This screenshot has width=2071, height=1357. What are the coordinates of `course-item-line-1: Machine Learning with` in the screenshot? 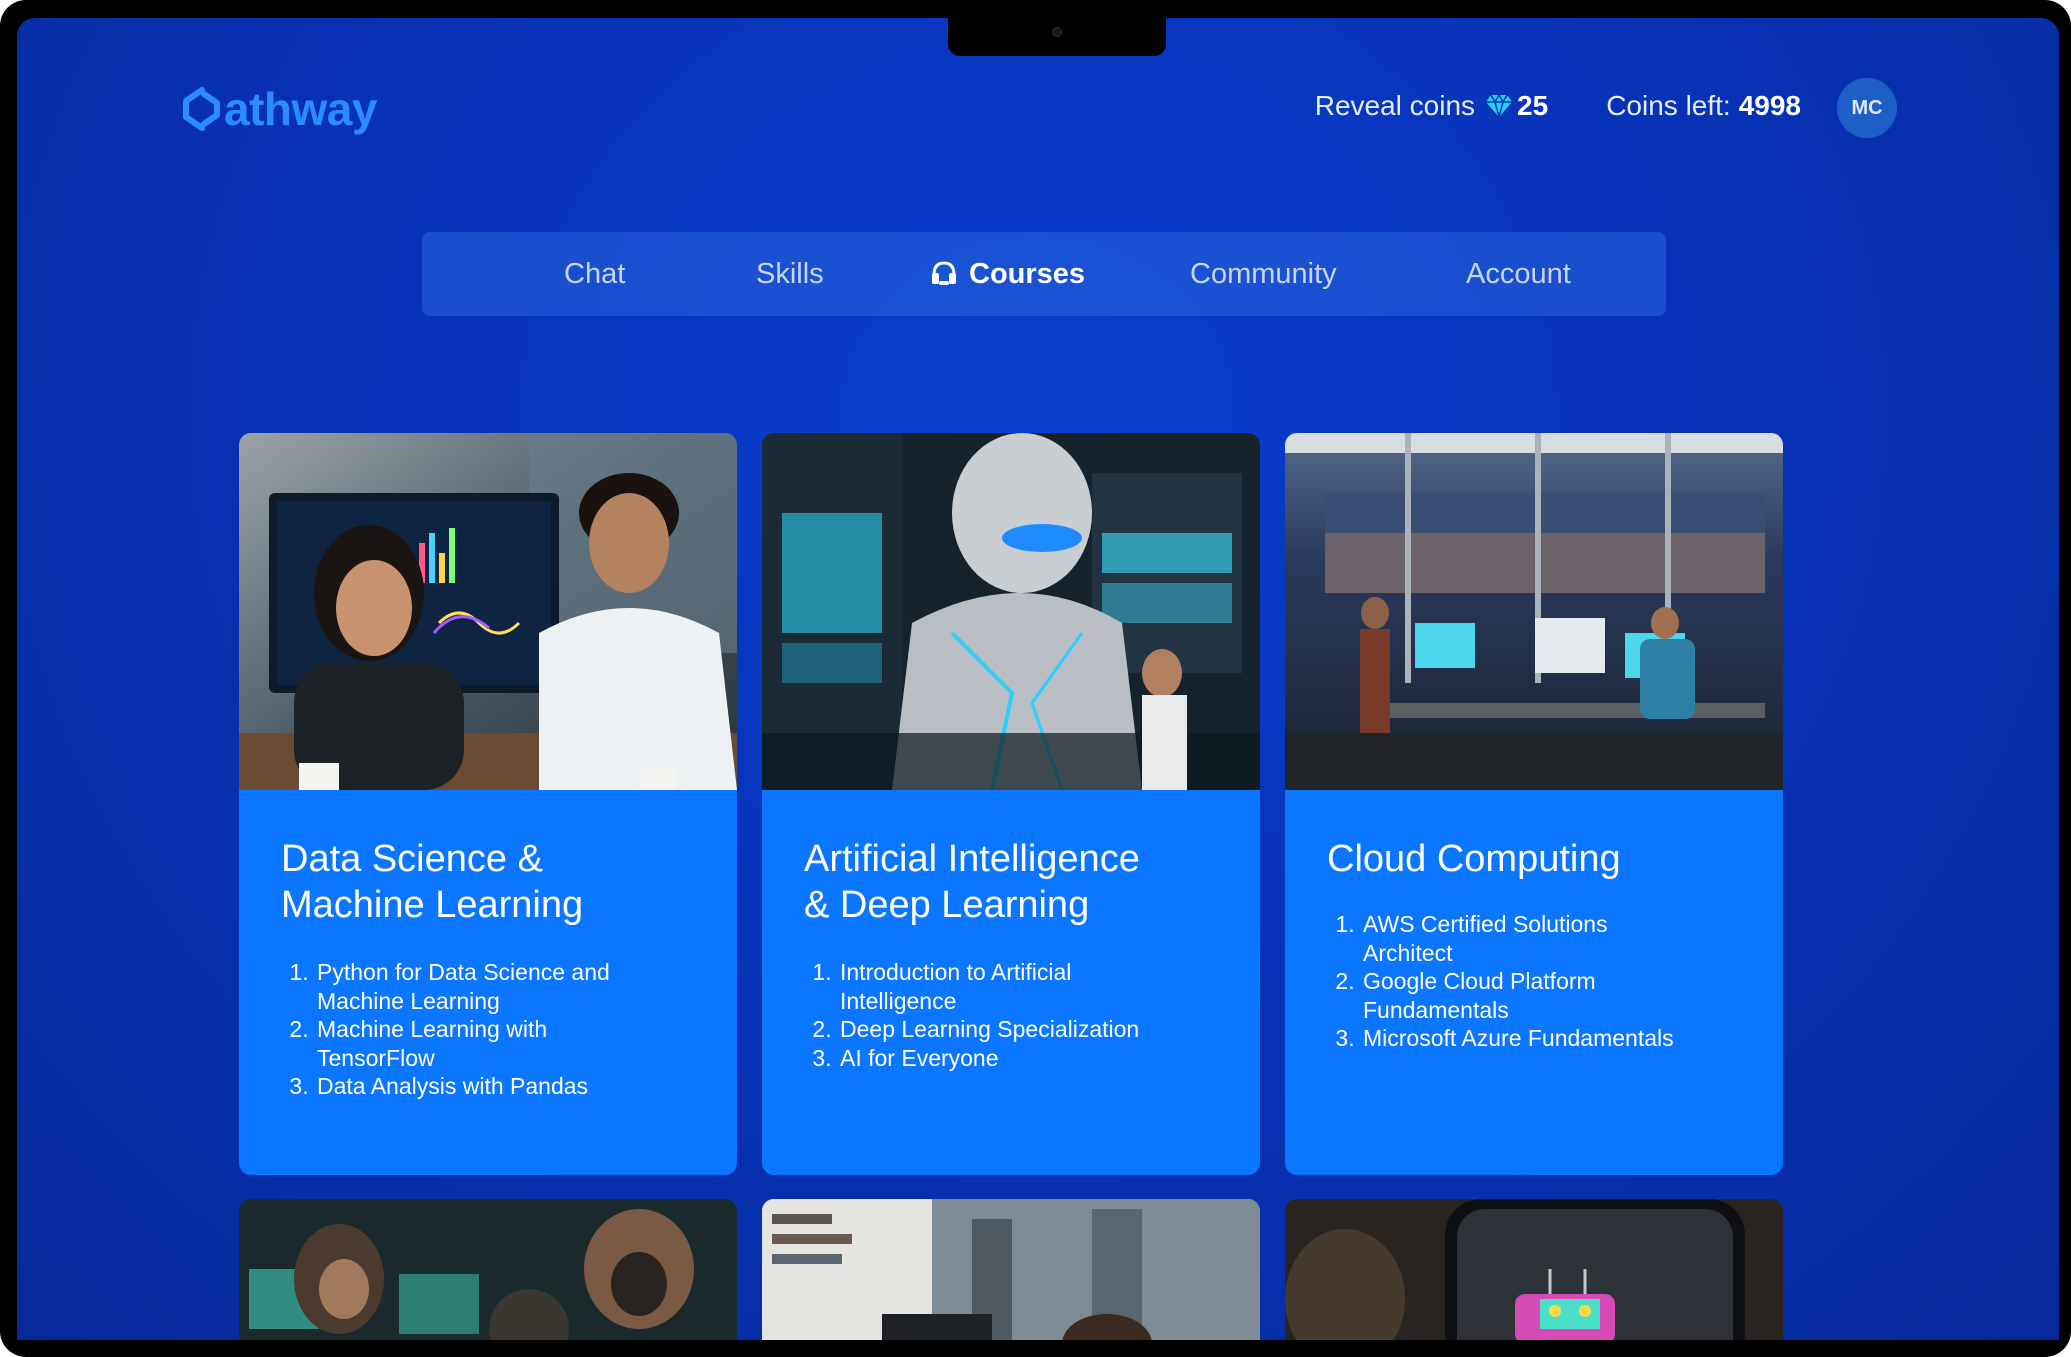 It's located at (432, 1029).